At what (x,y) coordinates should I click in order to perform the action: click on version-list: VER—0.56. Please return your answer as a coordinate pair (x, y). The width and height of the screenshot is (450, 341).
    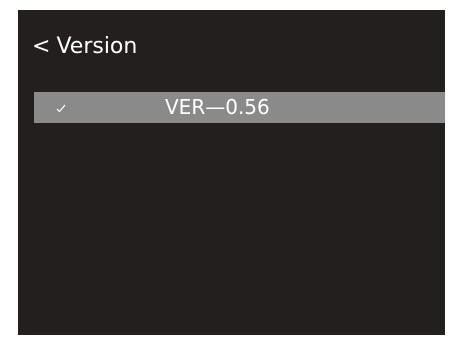
    Looking at the image, I should click on (239, 107).